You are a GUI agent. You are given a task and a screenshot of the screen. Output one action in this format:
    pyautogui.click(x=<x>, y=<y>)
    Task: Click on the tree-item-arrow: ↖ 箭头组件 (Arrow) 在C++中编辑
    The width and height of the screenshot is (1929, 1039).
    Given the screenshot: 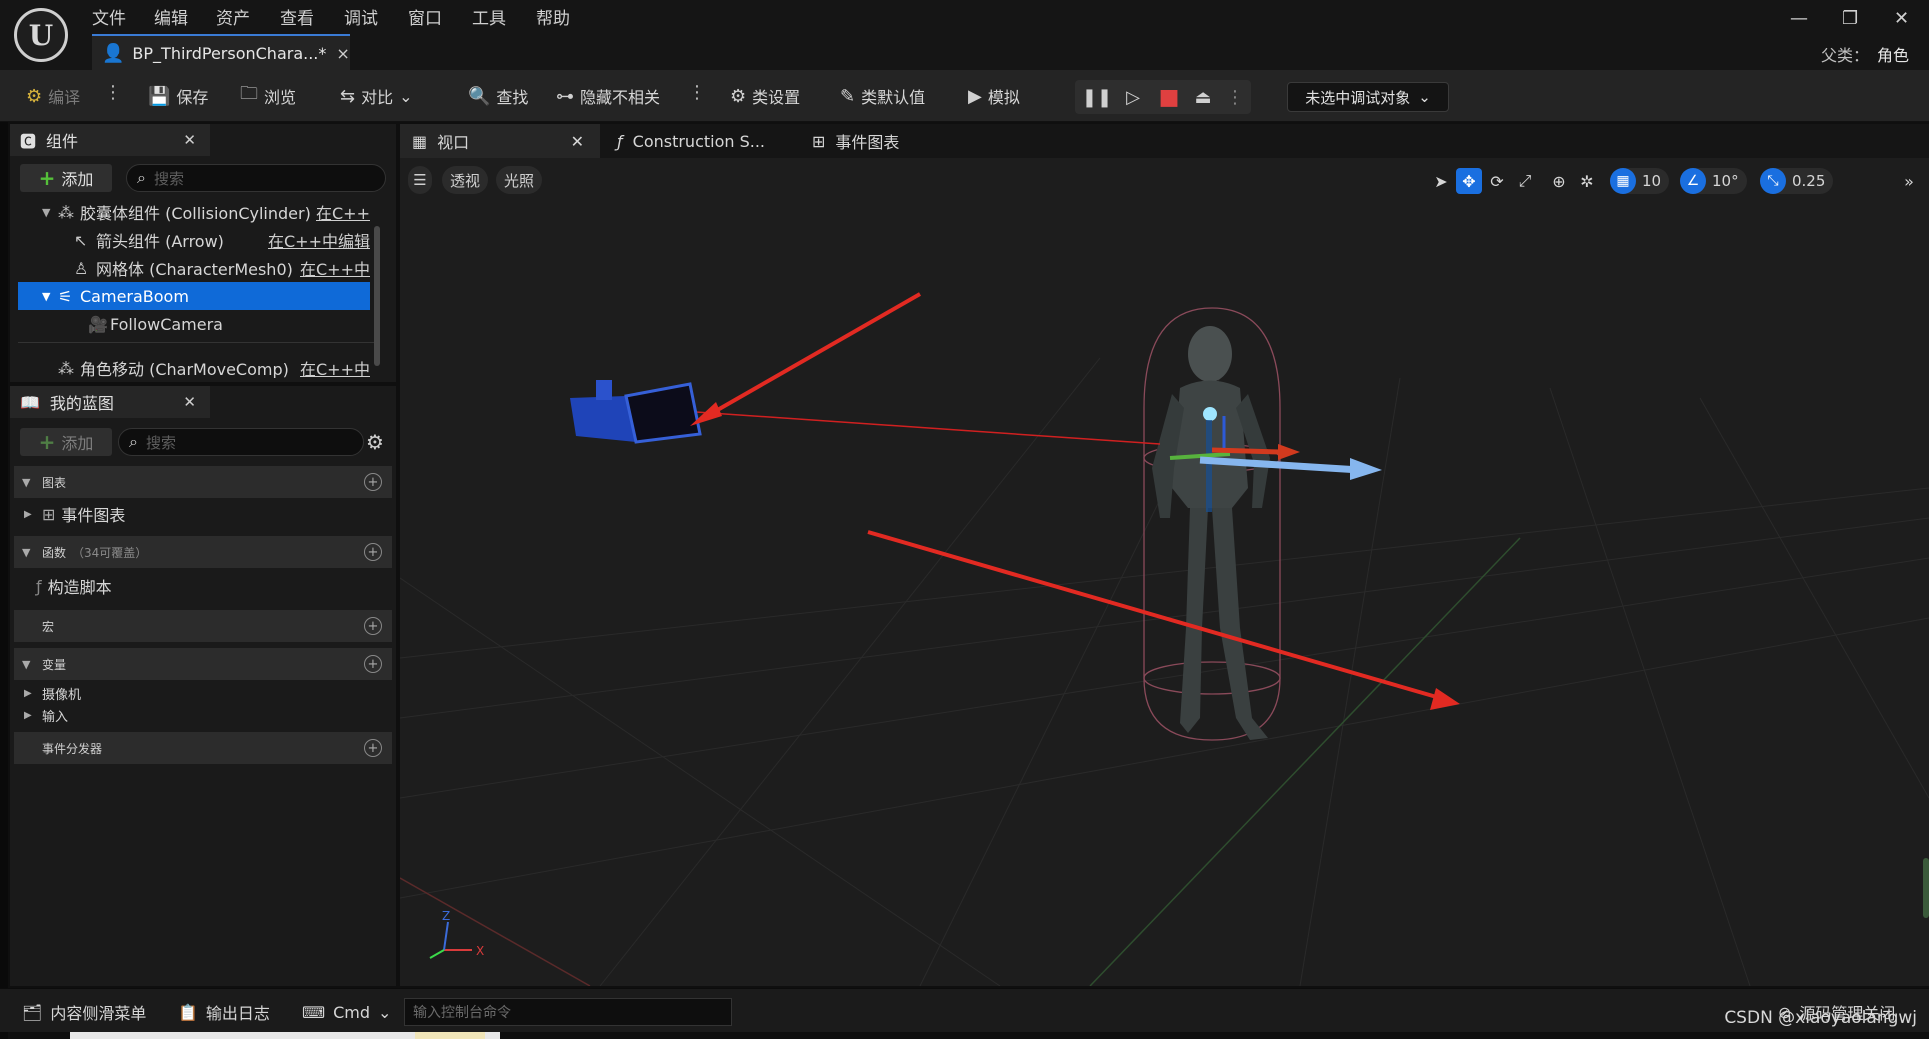 What is the action you would take?
    pyautogui.click(x=198, y=240)
    